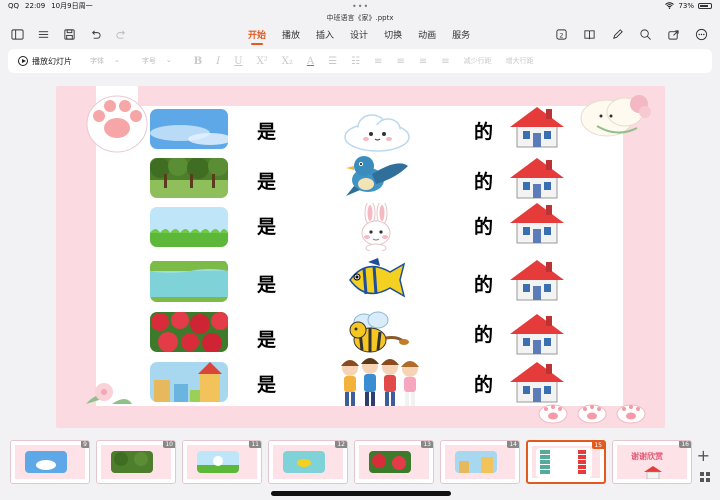 This screenshot has width=720, height=500. Describe the element at coordinates (377, 332) in the screenshot. I see `bee-icon` at that location.